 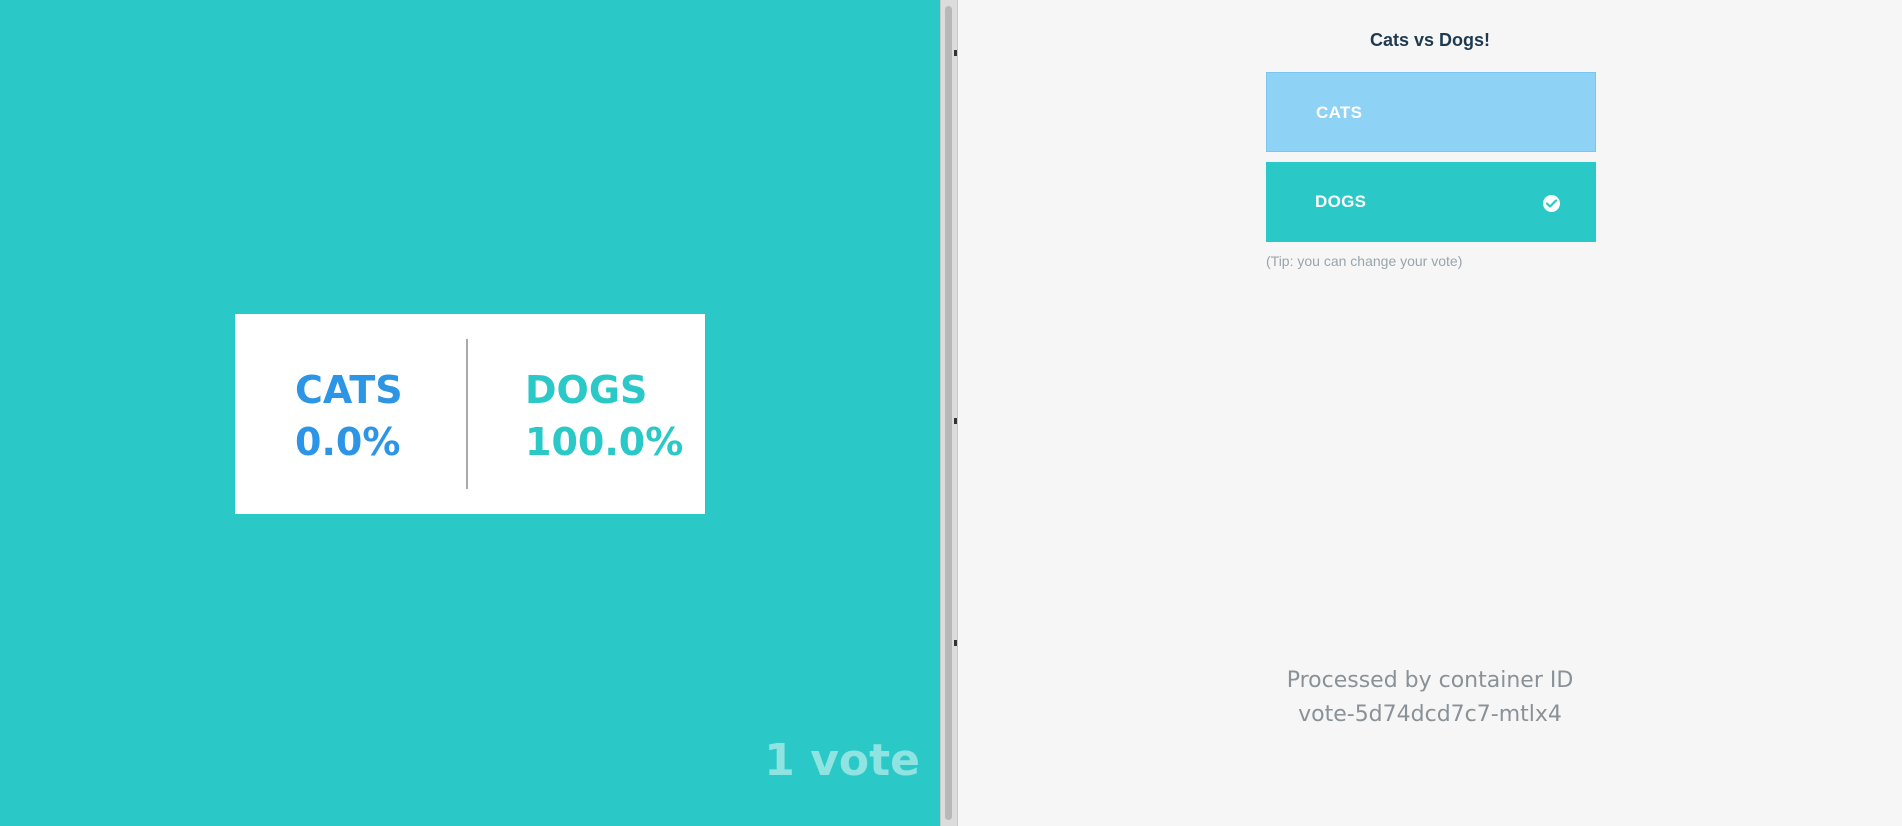 What do you see at coordinates (1430, 680) in the screenshot?
I see `container-info-label: Processed by container ID` at bounding box center [1430, 680].